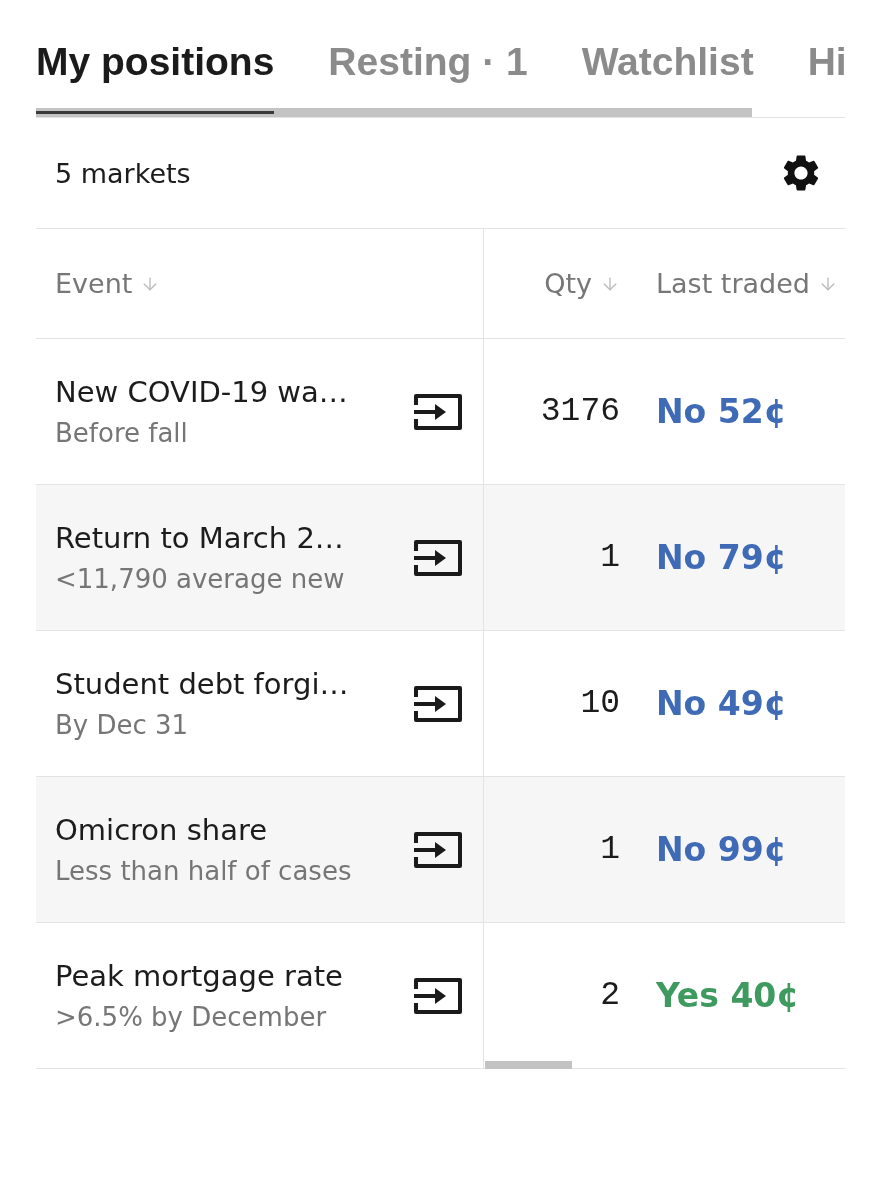 Image resolution: width=880 pixels, height=1200 pixels. Describe the element at coordinates (428, 76) in the screenshot. I see `tab: Resting · 1` at that location.